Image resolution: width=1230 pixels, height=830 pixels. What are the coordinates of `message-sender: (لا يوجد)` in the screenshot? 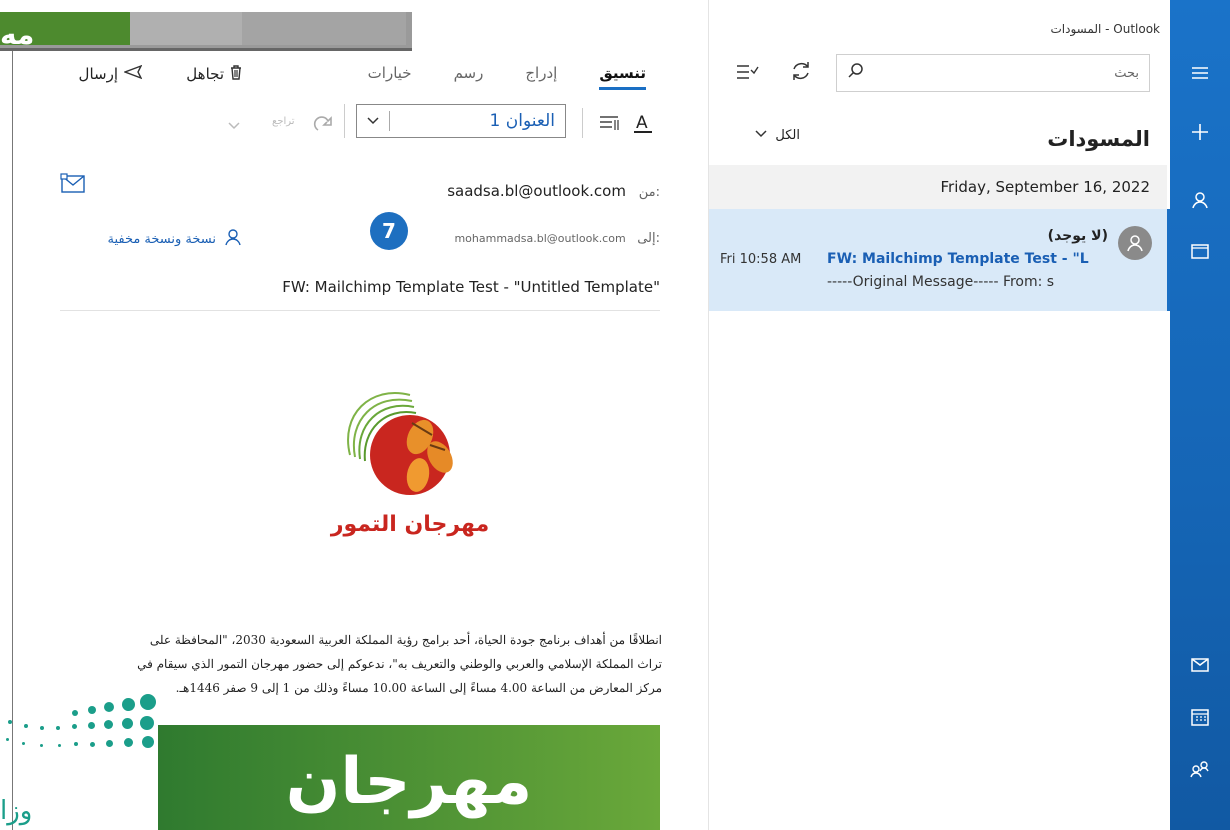 It's located at (1077, 236).